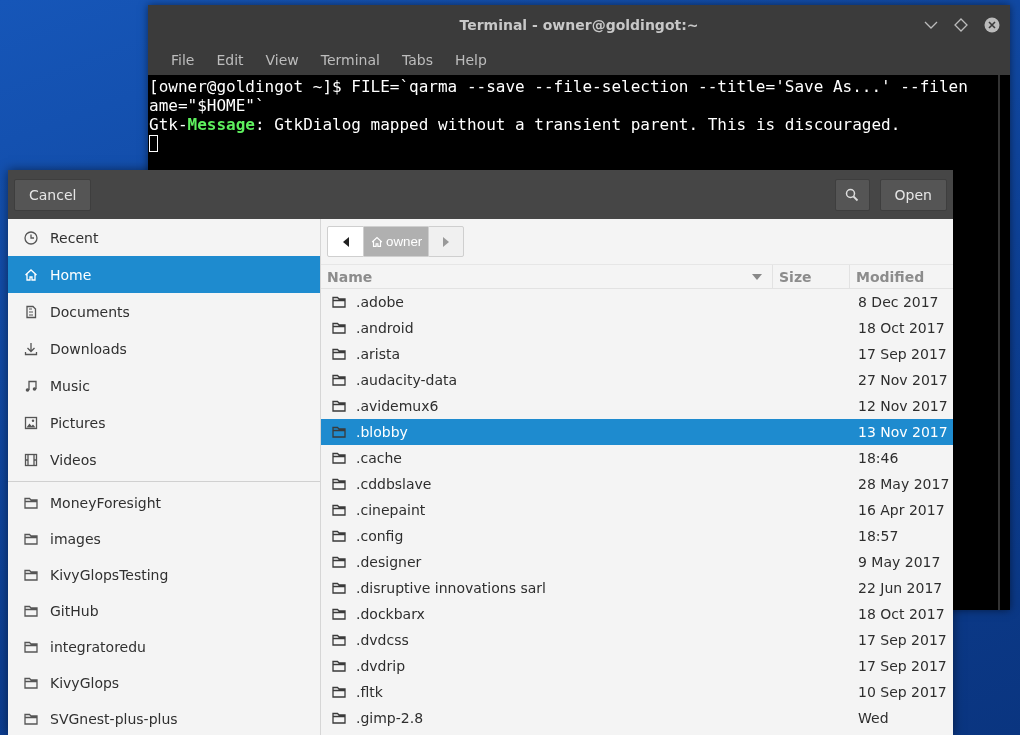 The height and width of the screenshot is (735, 1020). Describe the element at coordinates (164, 611) in the screenshot. I see `sidebar-item: GitHub` at that location.